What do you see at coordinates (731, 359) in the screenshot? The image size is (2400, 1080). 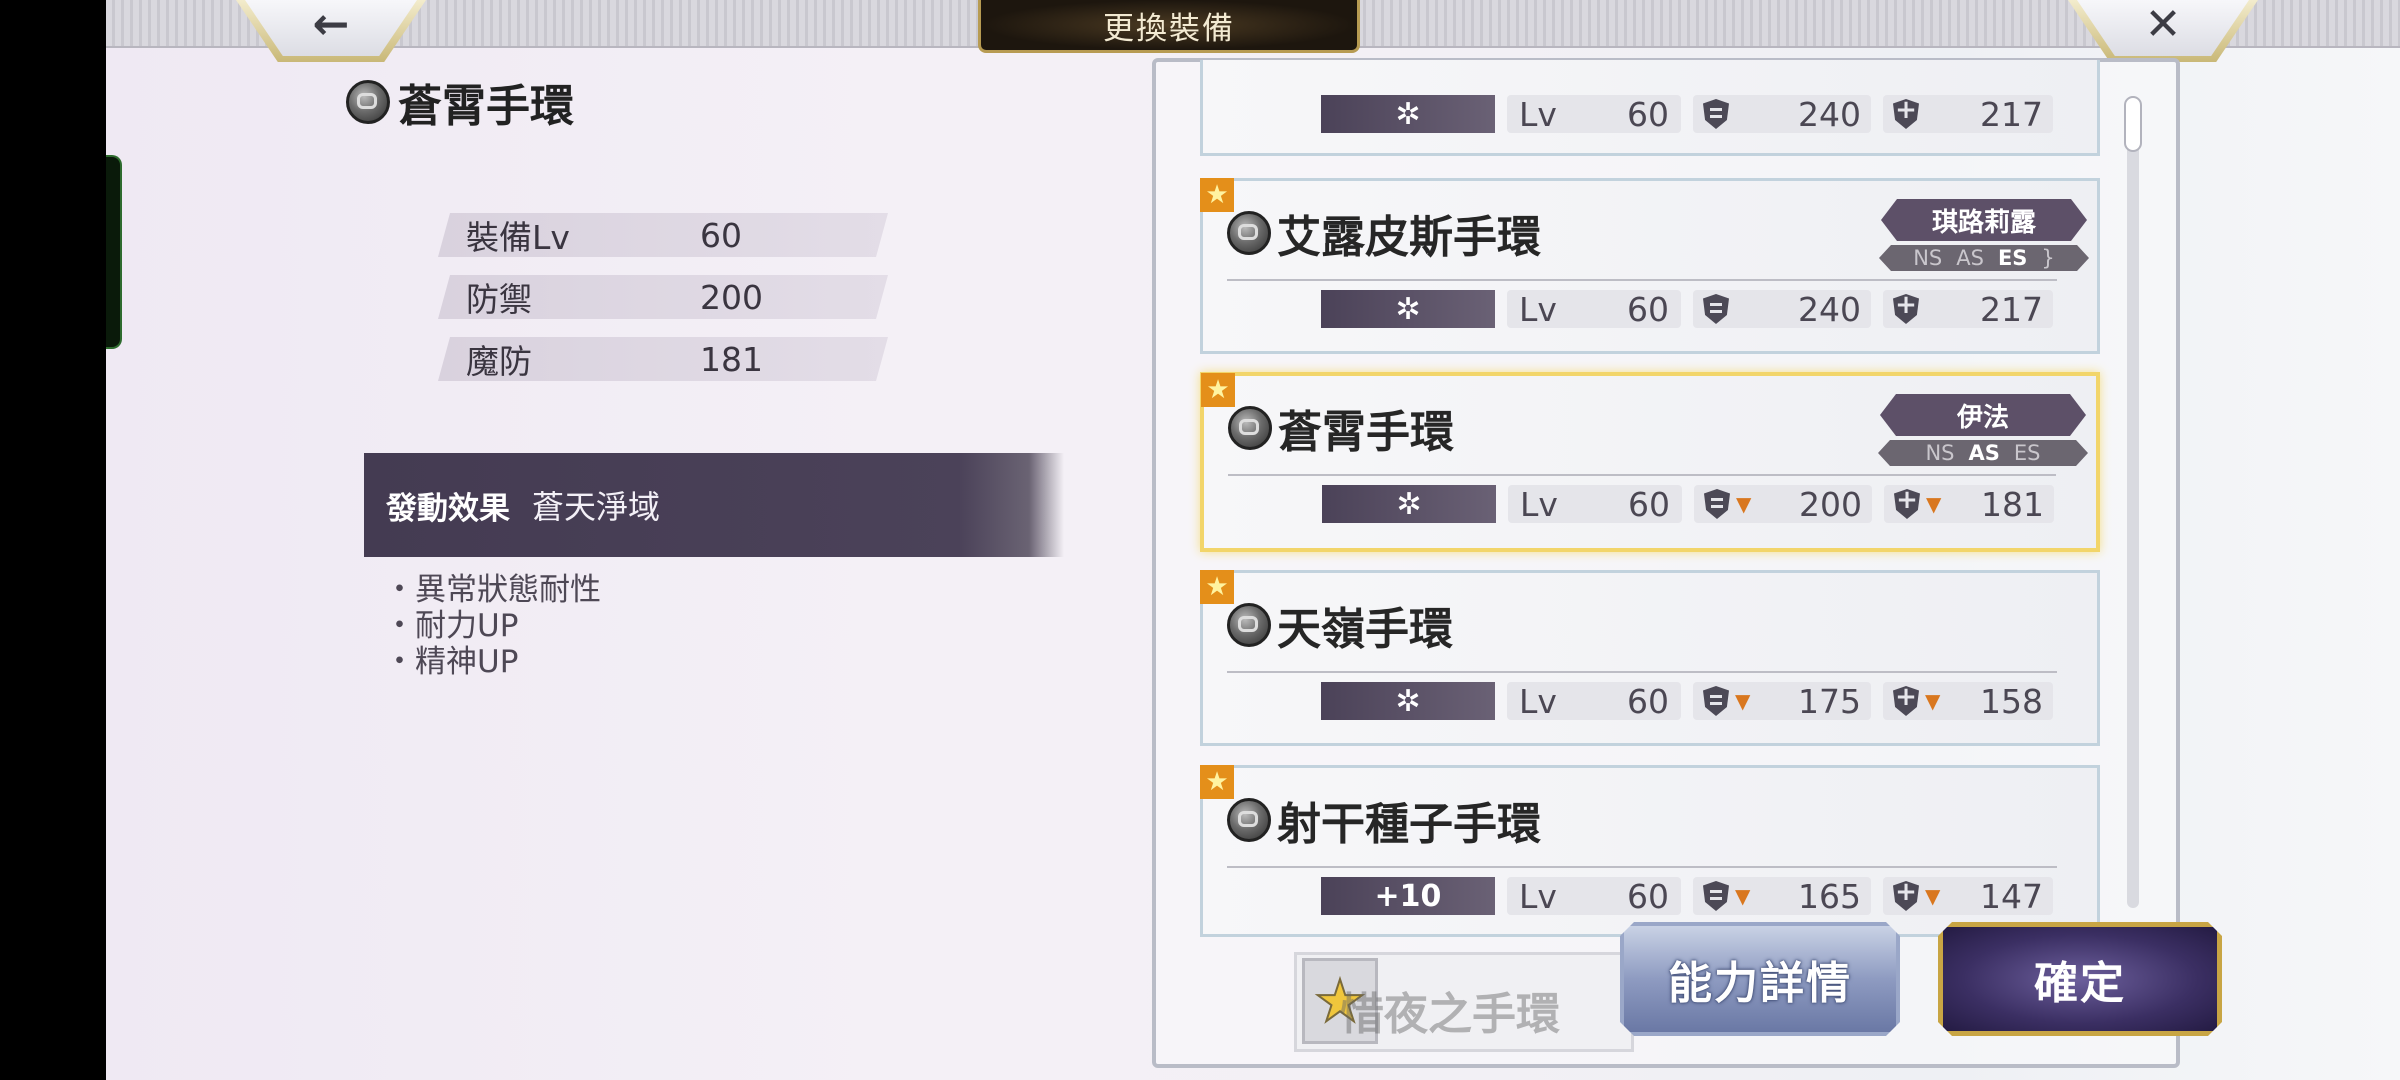 I see `stat-value: 181` at bounding box center [731, 359].